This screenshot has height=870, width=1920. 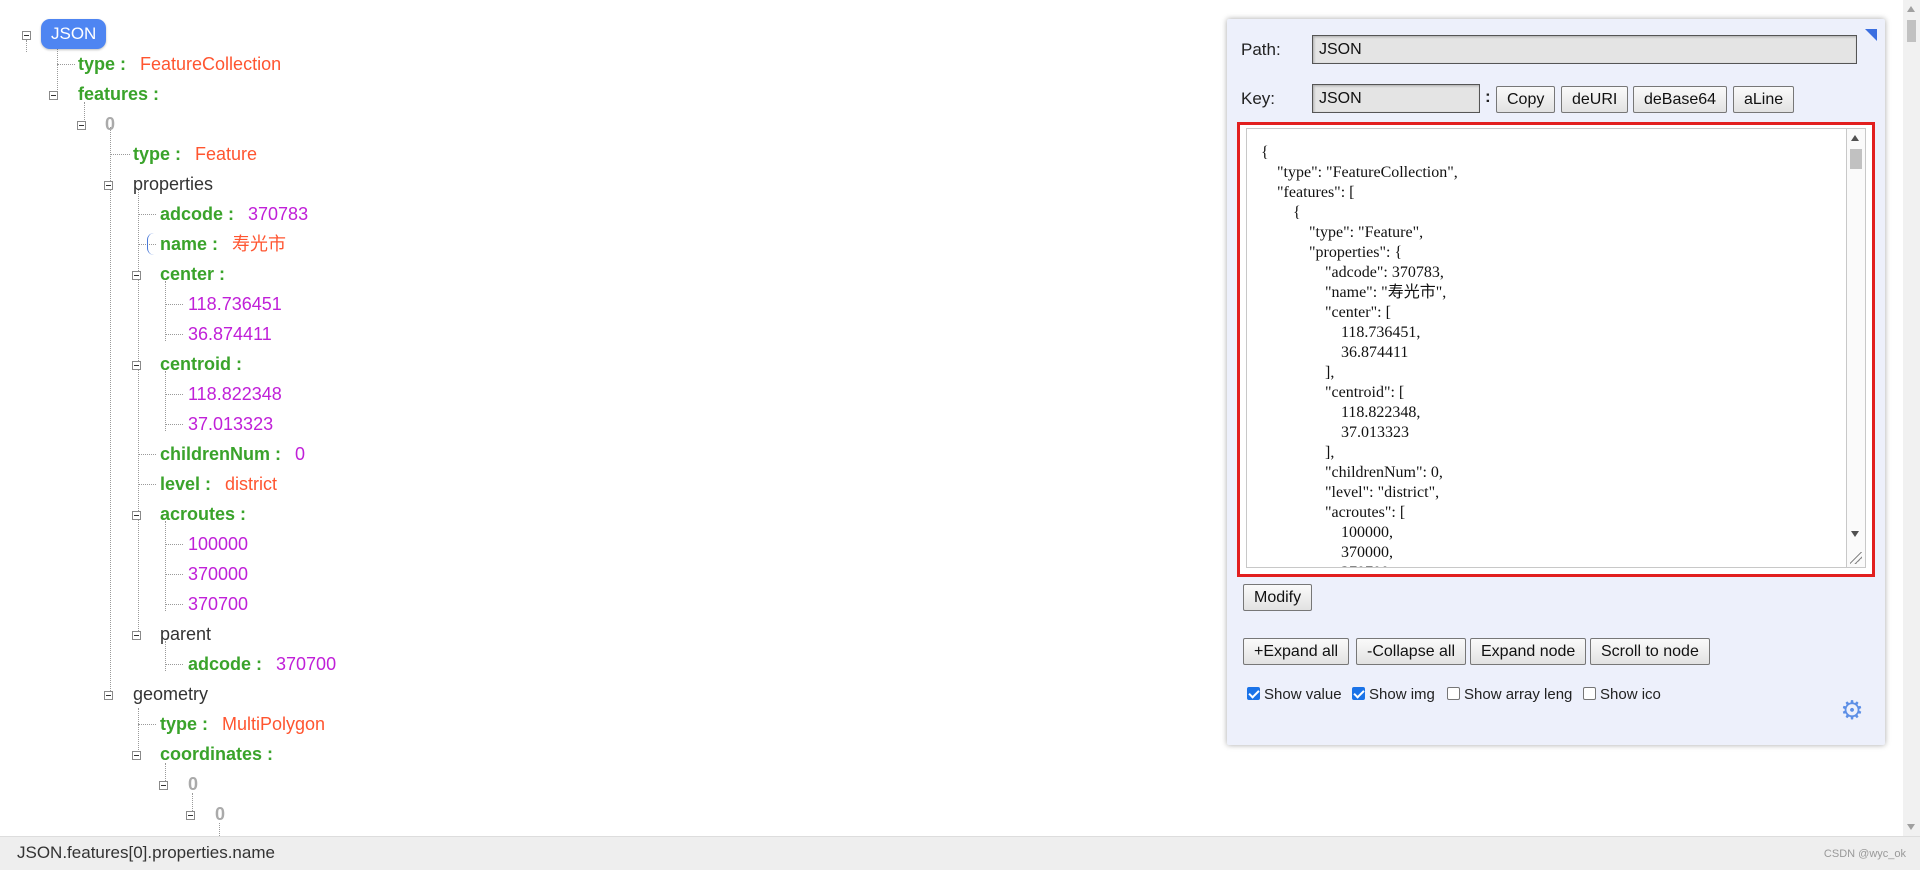 I want to click on node-key: center :, so click(x=193, y=274).